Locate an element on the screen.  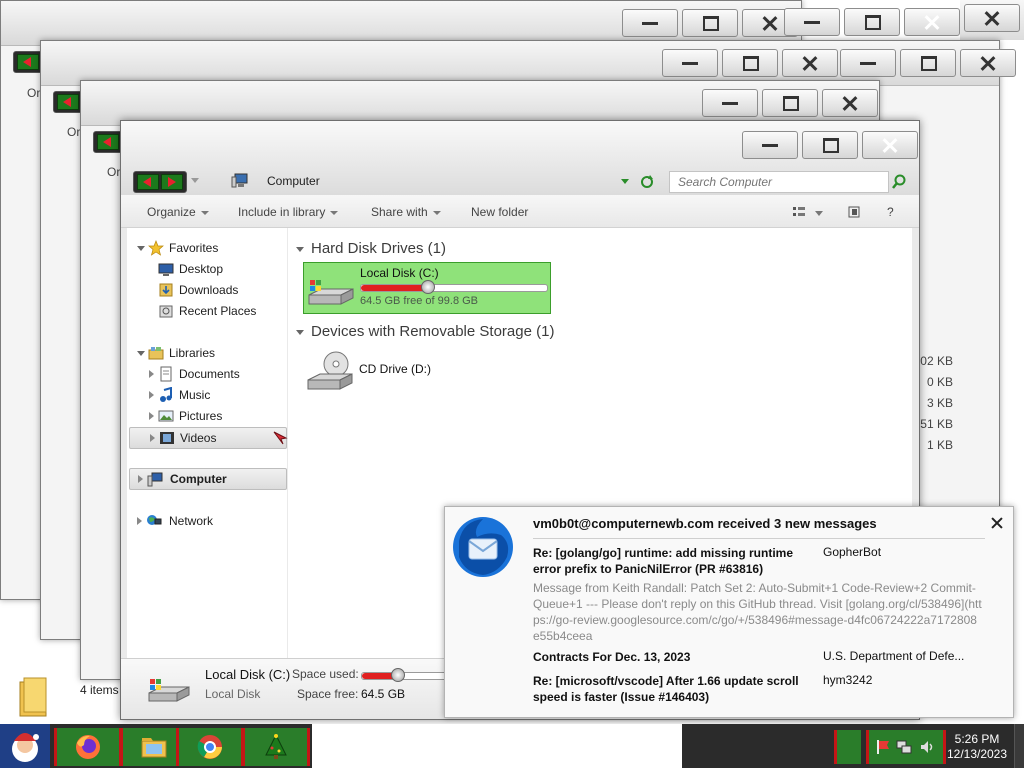
message-sender: hym3242 is located at coordinates (848, 680).